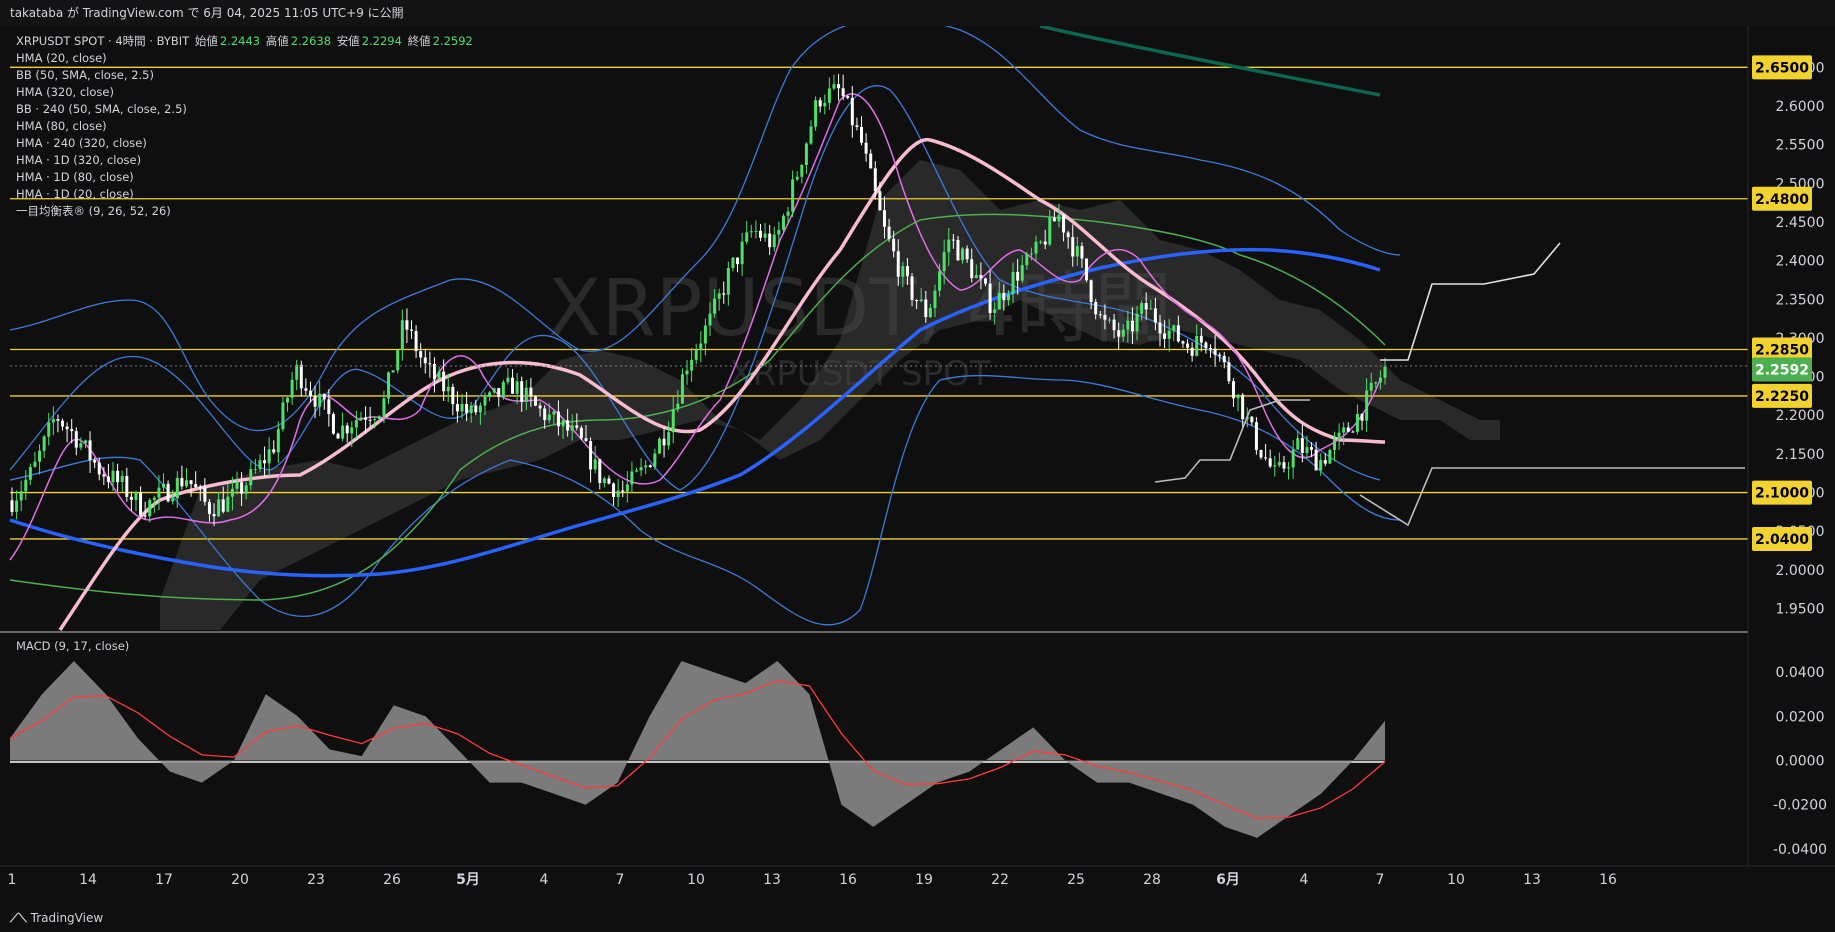  I want to click on price-tick-label: 2.1500, so click(1800, 455).